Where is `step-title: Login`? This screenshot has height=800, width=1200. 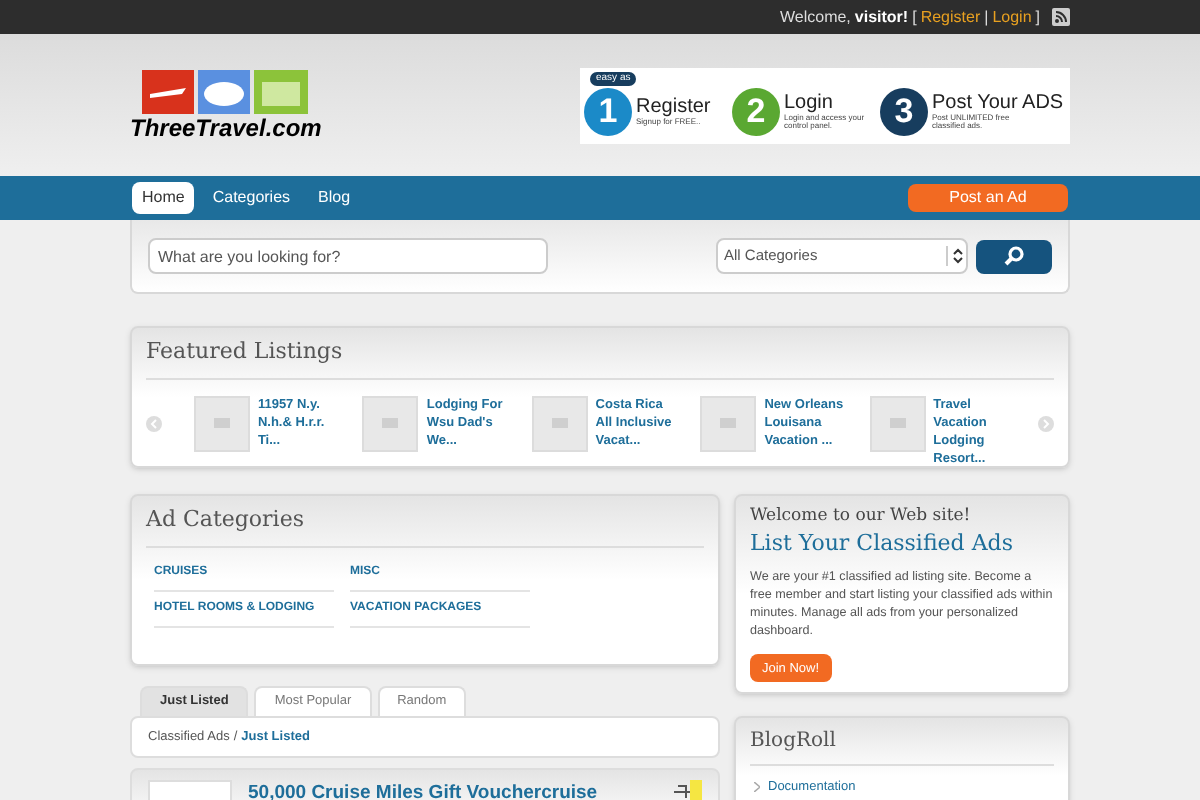 step-title: Login is located at coordinates (809, 103).